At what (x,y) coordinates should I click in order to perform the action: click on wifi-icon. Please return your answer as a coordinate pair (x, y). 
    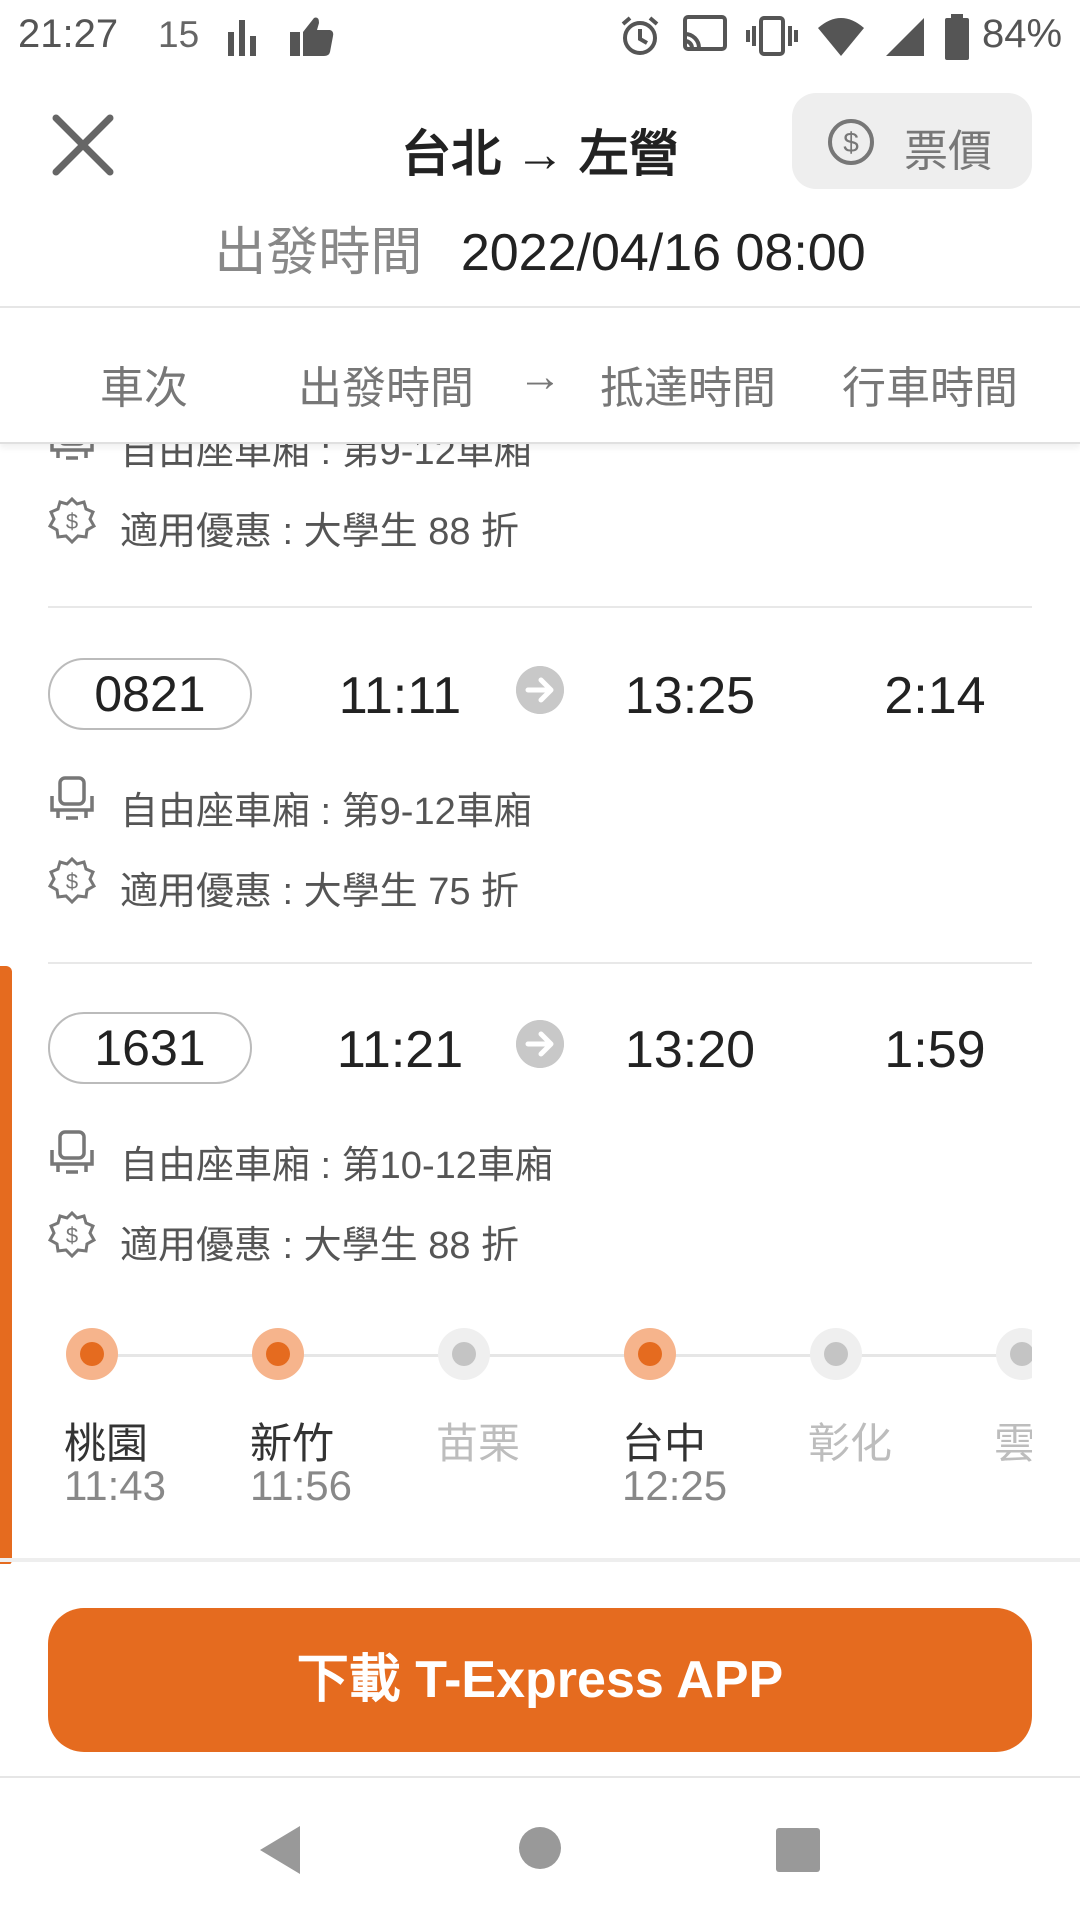
    Looking at the image, I should click on (841, 37).